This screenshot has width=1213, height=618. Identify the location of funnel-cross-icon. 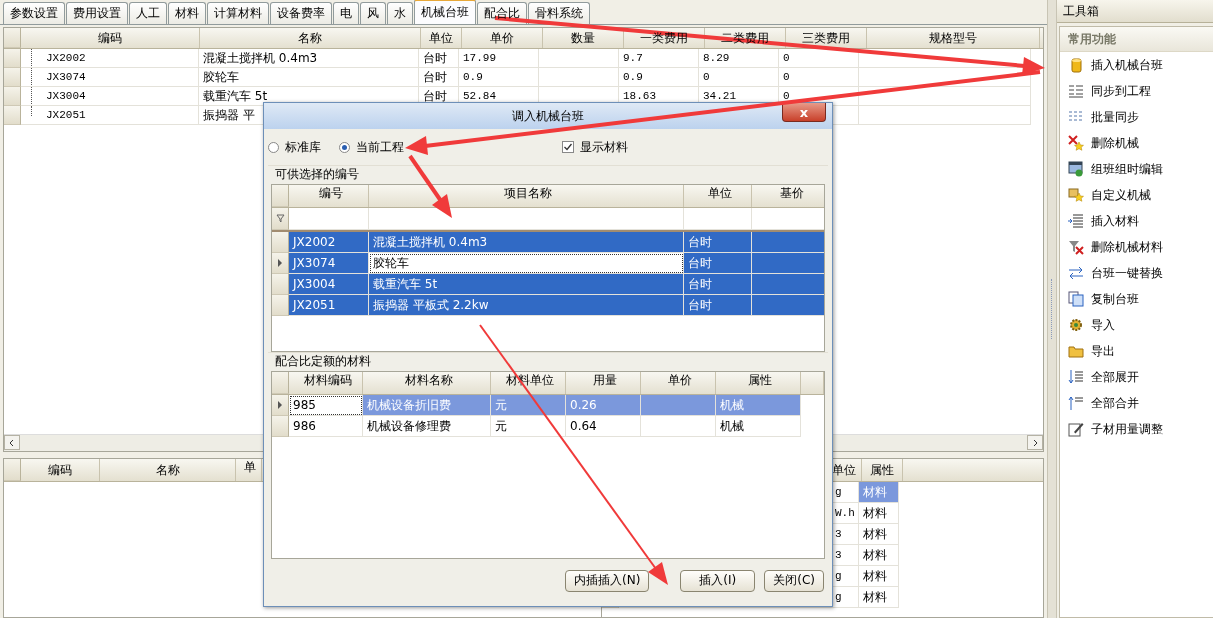
(1076, 247).